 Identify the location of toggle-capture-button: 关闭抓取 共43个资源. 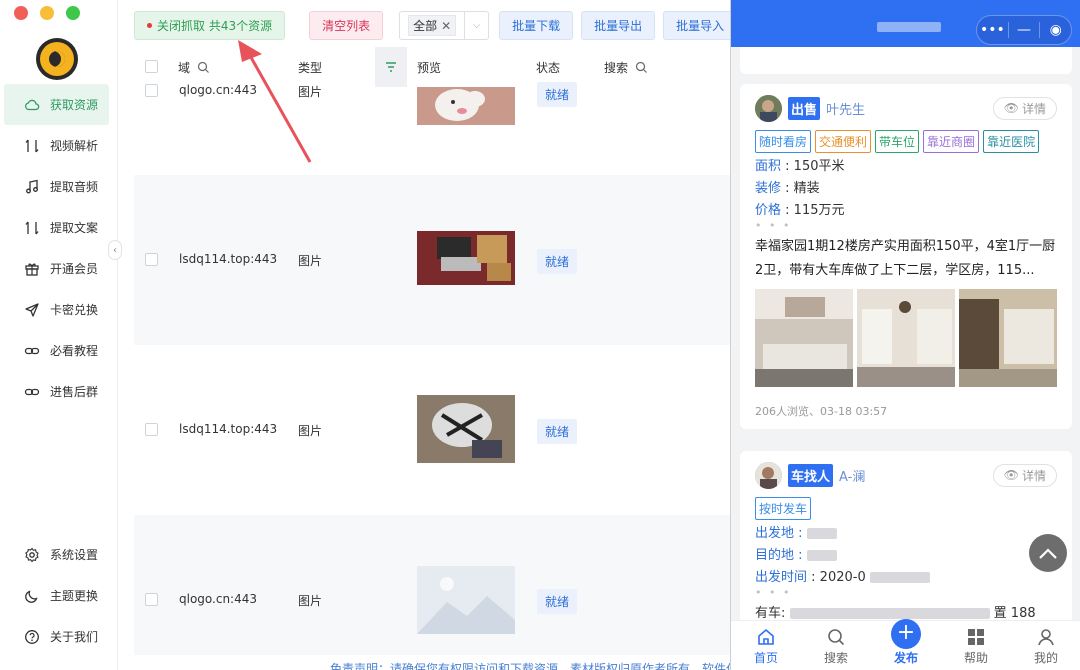
(210, 25).